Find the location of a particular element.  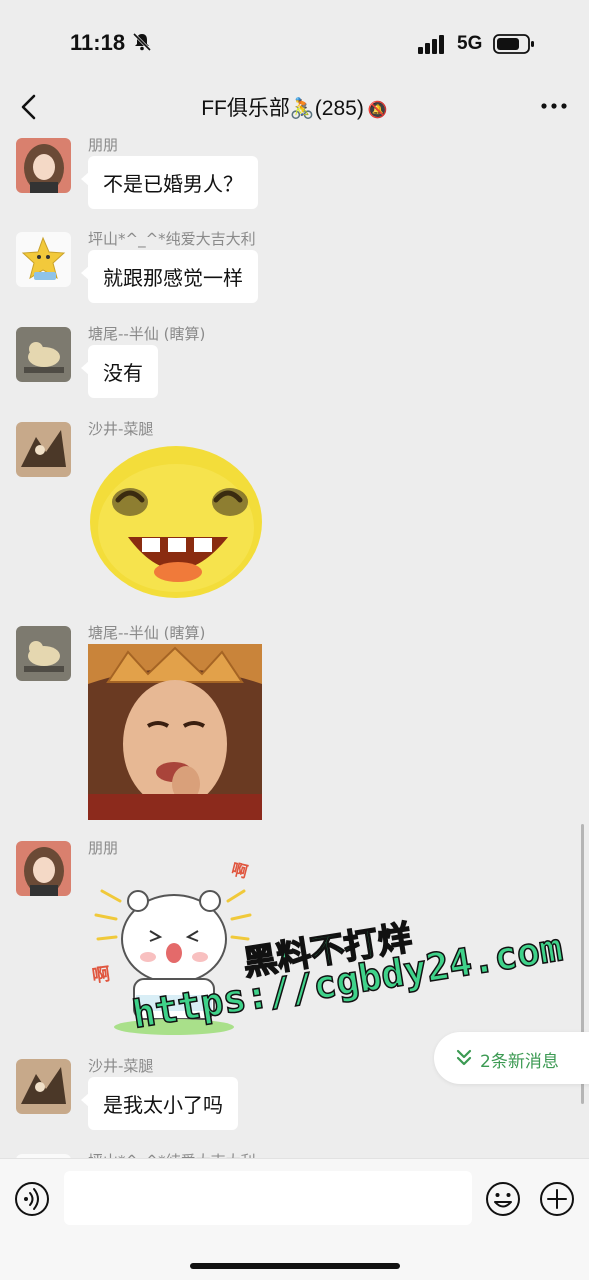

nav-bar: FF俱乐部🚴(285) 🔕 is located at coordinates (294, 107).